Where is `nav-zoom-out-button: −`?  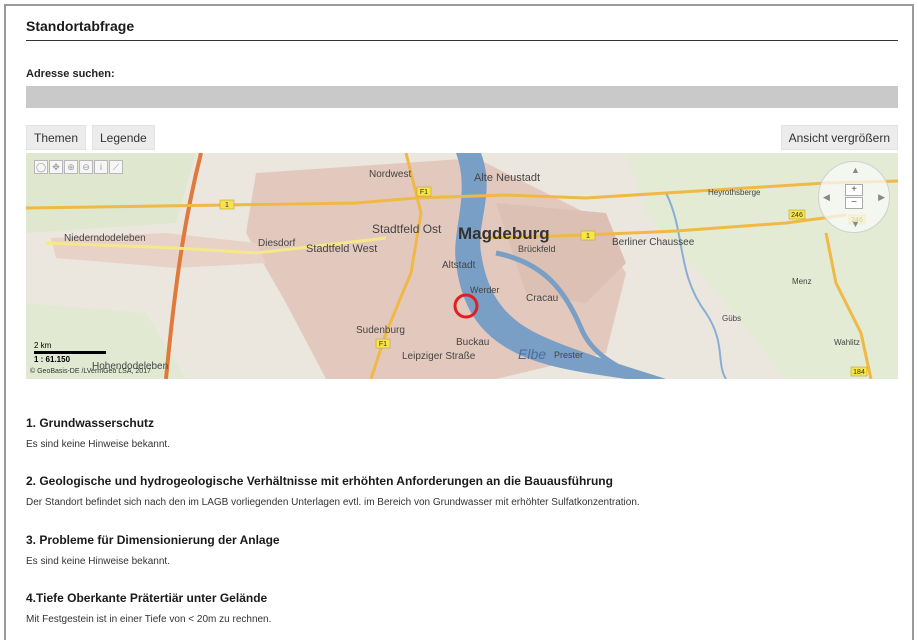
nav-zoom-out-button: − is located at coordinates (854, 203).